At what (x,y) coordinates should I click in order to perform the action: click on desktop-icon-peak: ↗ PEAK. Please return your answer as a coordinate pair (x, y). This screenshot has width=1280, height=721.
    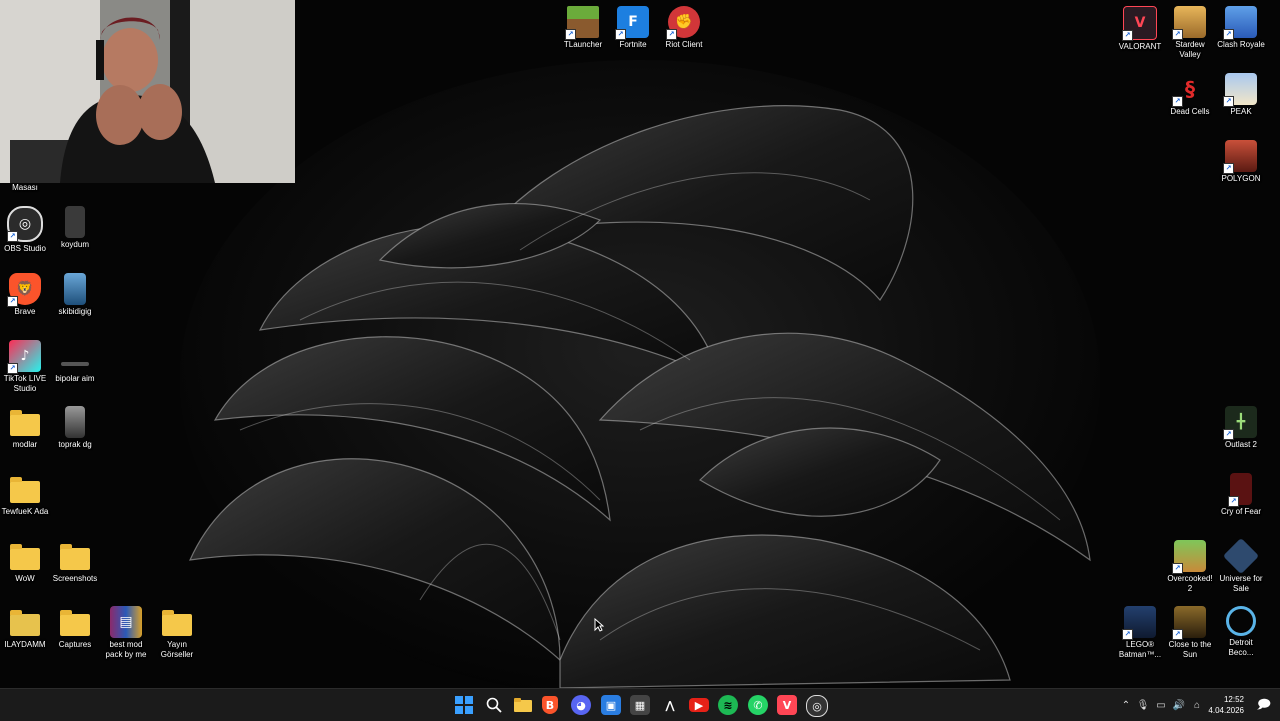
    Looking at the image, I should click on (1241, 95).